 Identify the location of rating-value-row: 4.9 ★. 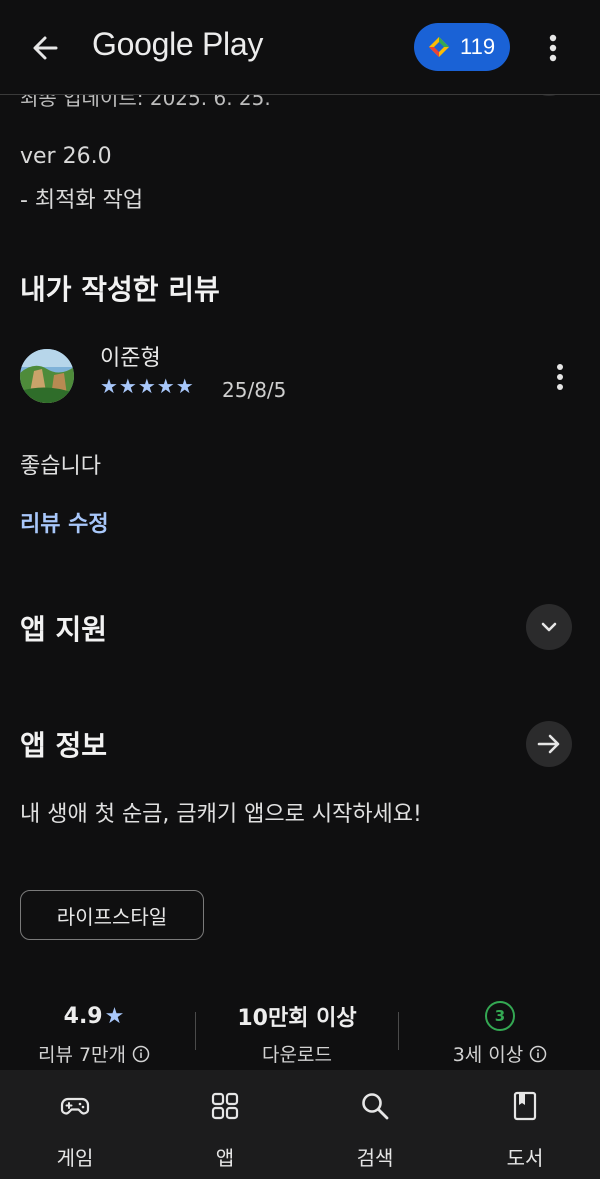
(94, 1016).